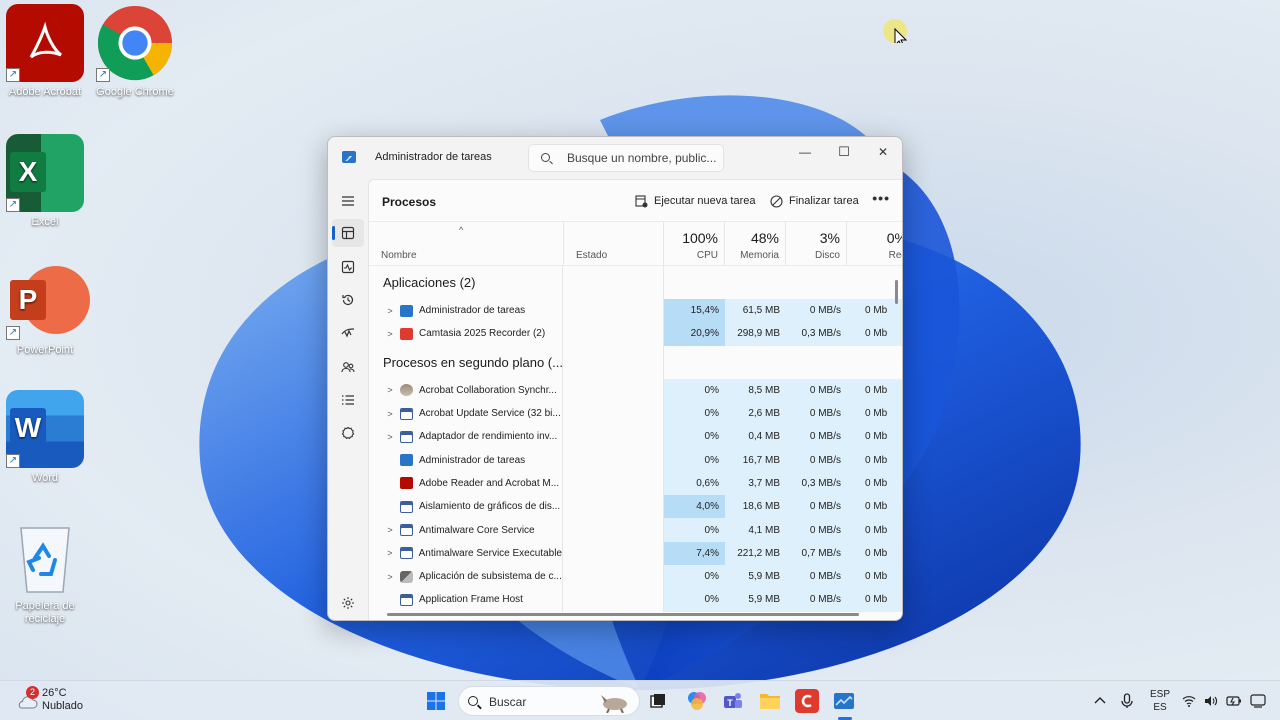 This screenshot has height=720, width=1280. I want to click on maximize-button: ☐, so click(844, 152).